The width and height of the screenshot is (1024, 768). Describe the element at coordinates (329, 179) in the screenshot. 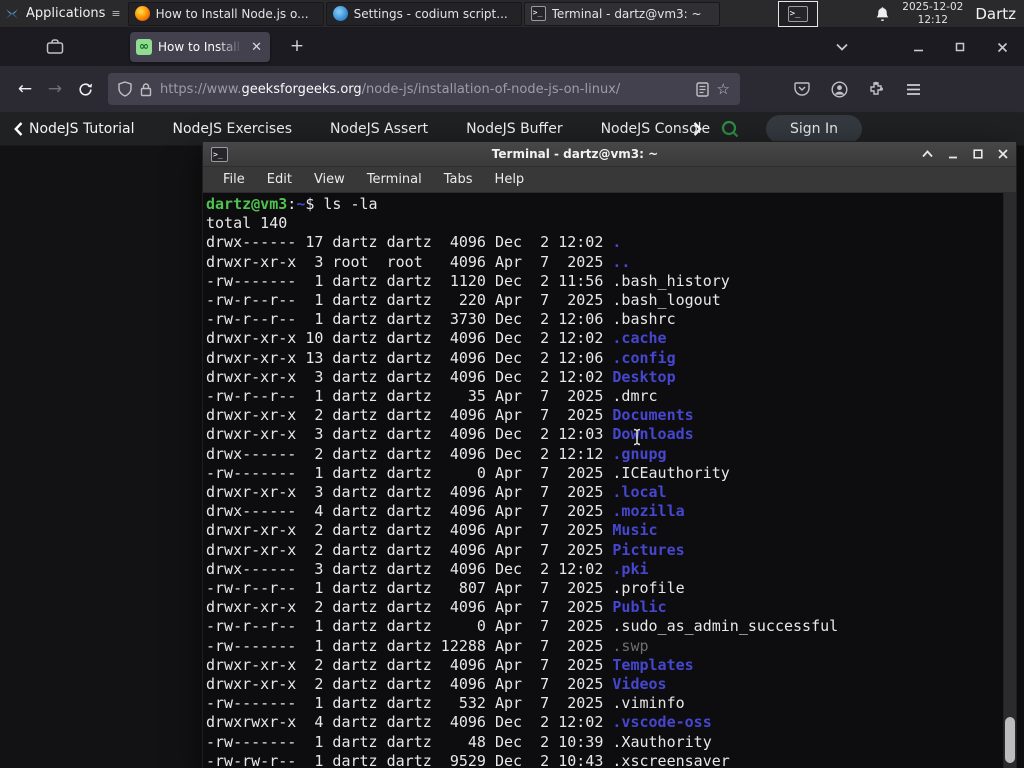

I see `terminal-menu-item: View` at that location.